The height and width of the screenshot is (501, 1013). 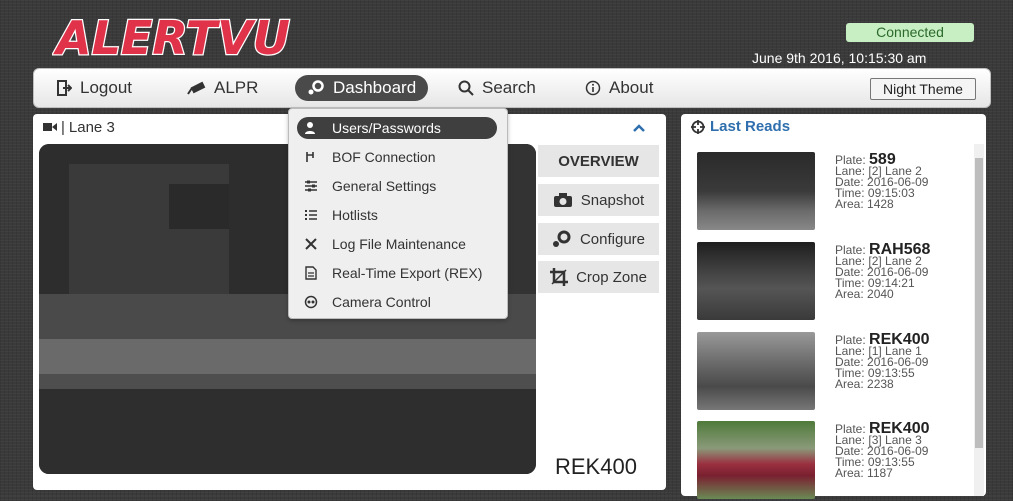 I want to click on menu-item-log-file-maintenance: Log File Maintenance, so click(x=397, y=244).